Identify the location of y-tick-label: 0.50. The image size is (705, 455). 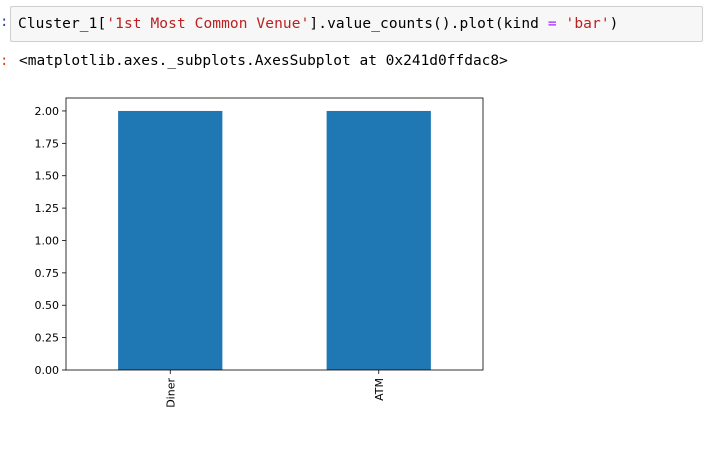
(47, 305).